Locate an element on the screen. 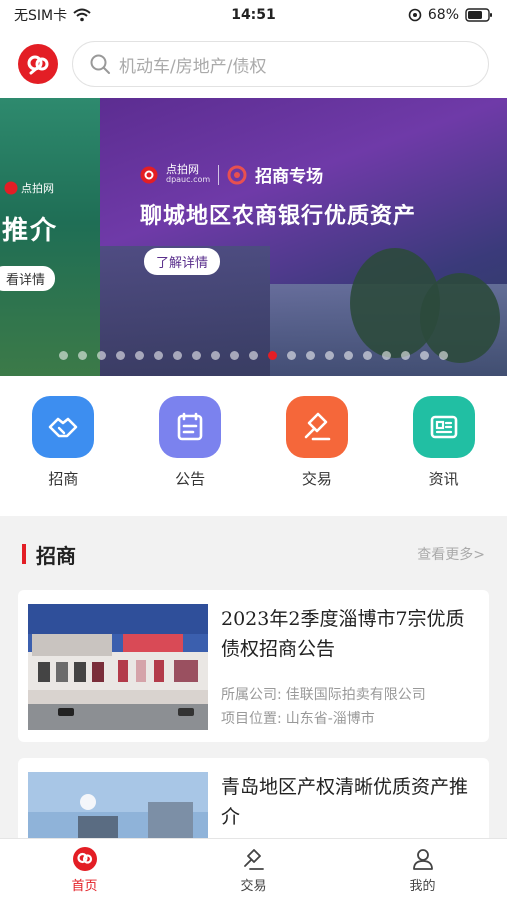  listing-company-row: 所属公司: 佳联国际拍卖有限公司 is located at coordinates (323, 694).